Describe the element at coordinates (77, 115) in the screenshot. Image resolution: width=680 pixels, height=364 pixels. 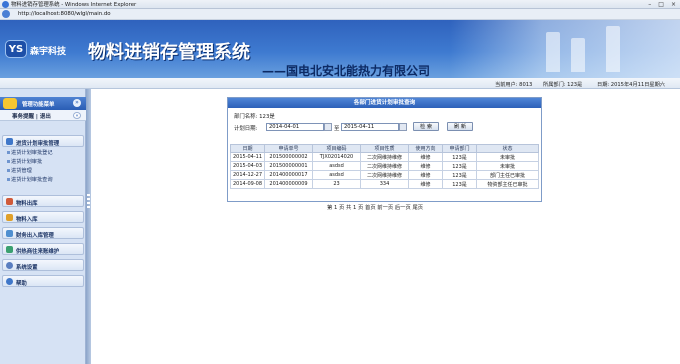
I see `expand-icon: «` at that location.